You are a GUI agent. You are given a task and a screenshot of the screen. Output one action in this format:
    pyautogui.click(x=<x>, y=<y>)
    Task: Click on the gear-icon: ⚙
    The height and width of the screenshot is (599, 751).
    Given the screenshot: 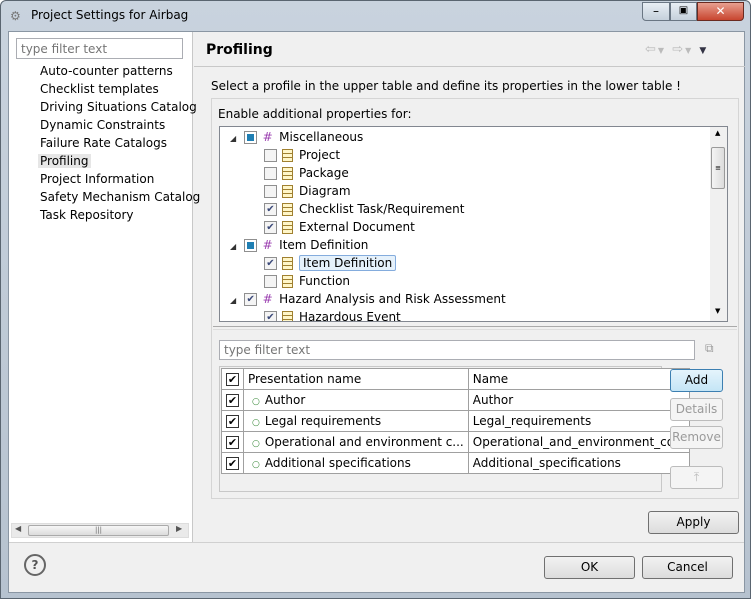 What is the action you would take?
    pyautogui.click(x=15, y=16)
    